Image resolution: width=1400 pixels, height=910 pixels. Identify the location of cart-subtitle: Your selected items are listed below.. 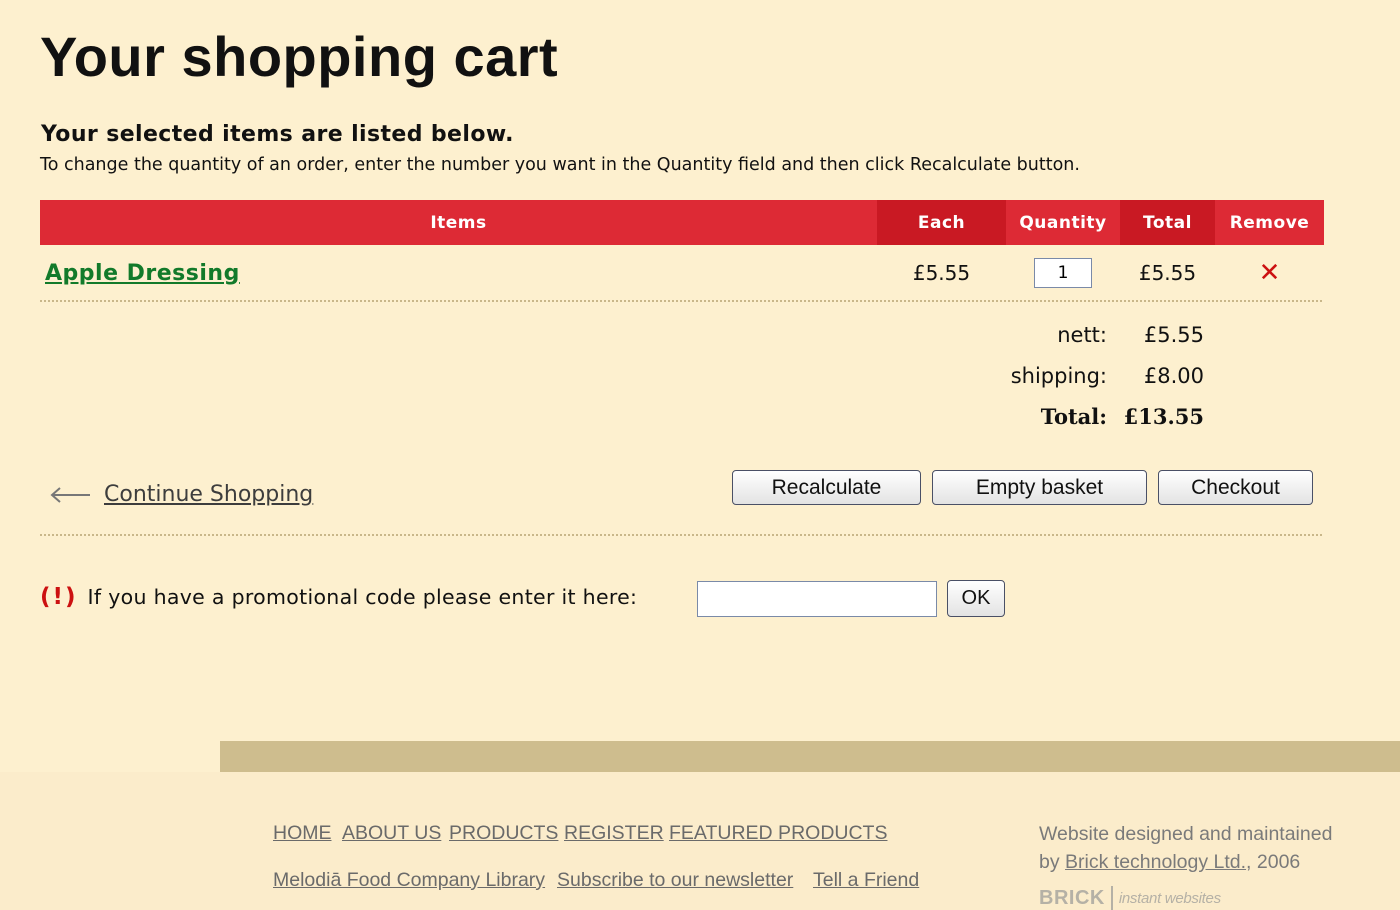
(277, 134).